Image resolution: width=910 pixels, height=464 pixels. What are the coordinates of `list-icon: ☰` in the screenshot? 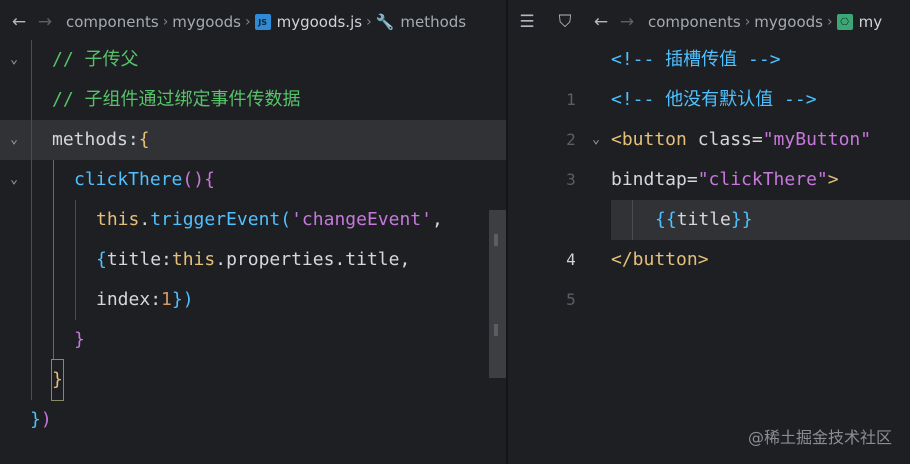 It's located at (527, 22).